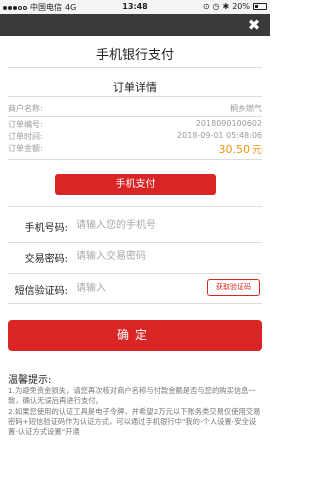 The height and width of the screenshot is (480, 320). Describe the element at coordinates (141, 256) in the screenshot. I see `password-input` at that location.